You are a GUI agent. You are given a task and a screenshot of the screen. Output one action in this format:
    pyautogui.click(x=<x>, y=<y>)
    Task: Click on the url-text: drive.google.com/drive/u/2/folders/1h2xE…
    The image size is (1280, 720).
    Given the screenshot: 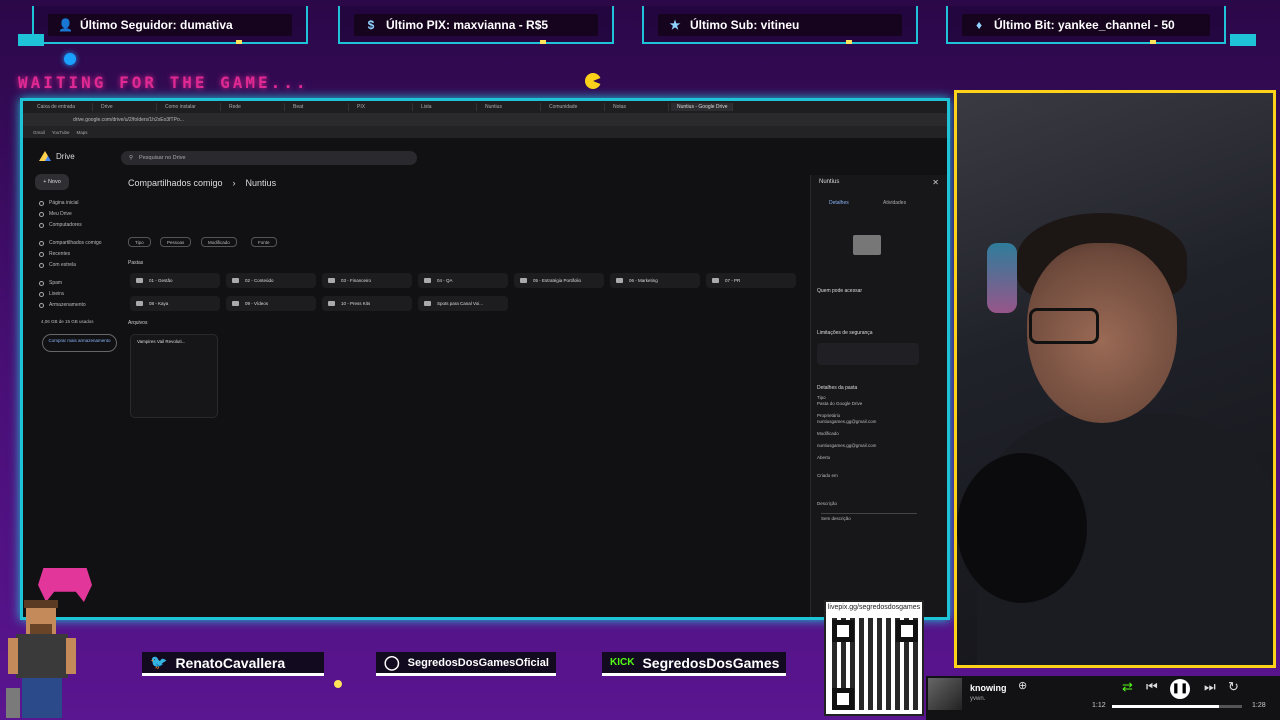 What is the action you would take?
    pyautogui.click(x=128, y=119)
    